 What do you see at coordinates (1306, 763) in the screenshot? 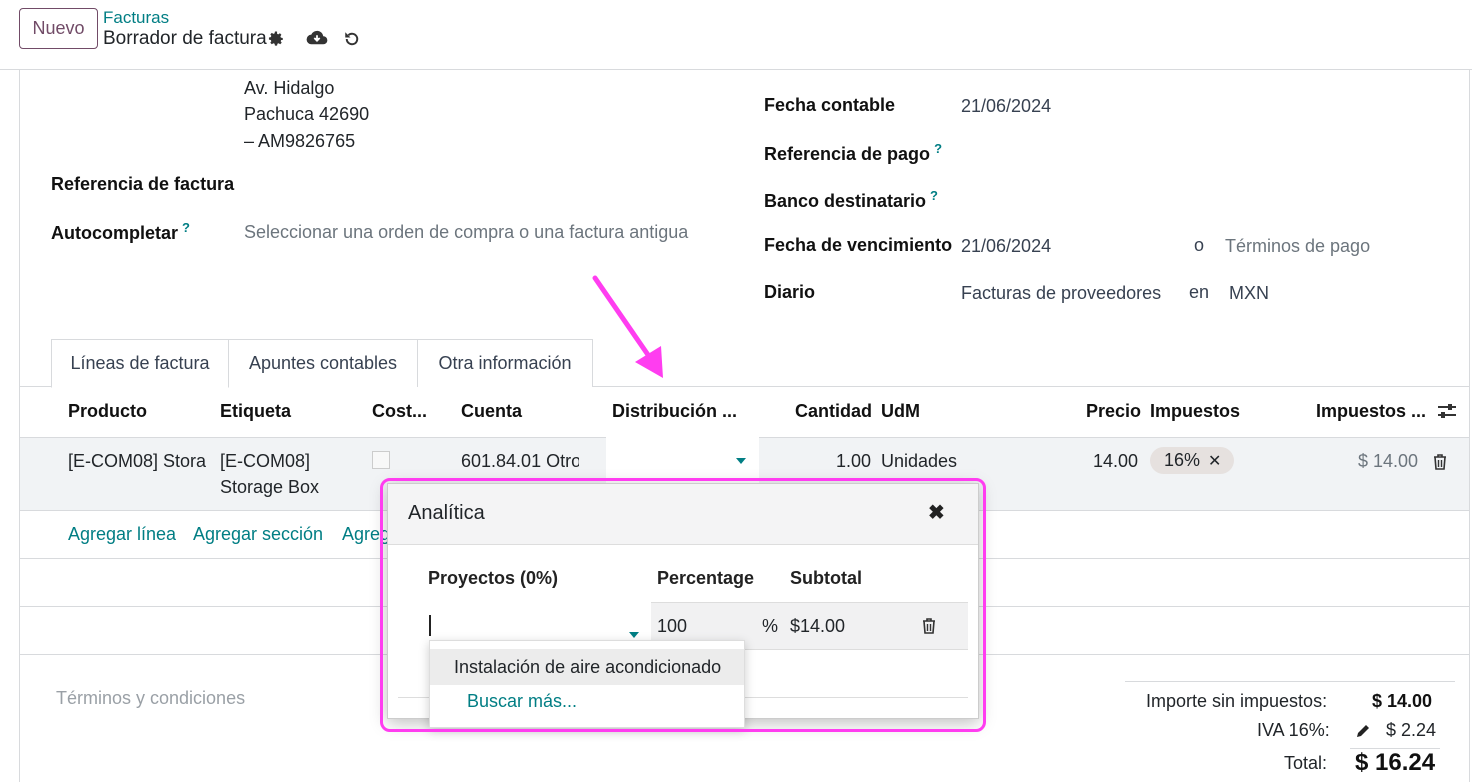
I see `total-label: Total:` at bounding box center [1306, 763].